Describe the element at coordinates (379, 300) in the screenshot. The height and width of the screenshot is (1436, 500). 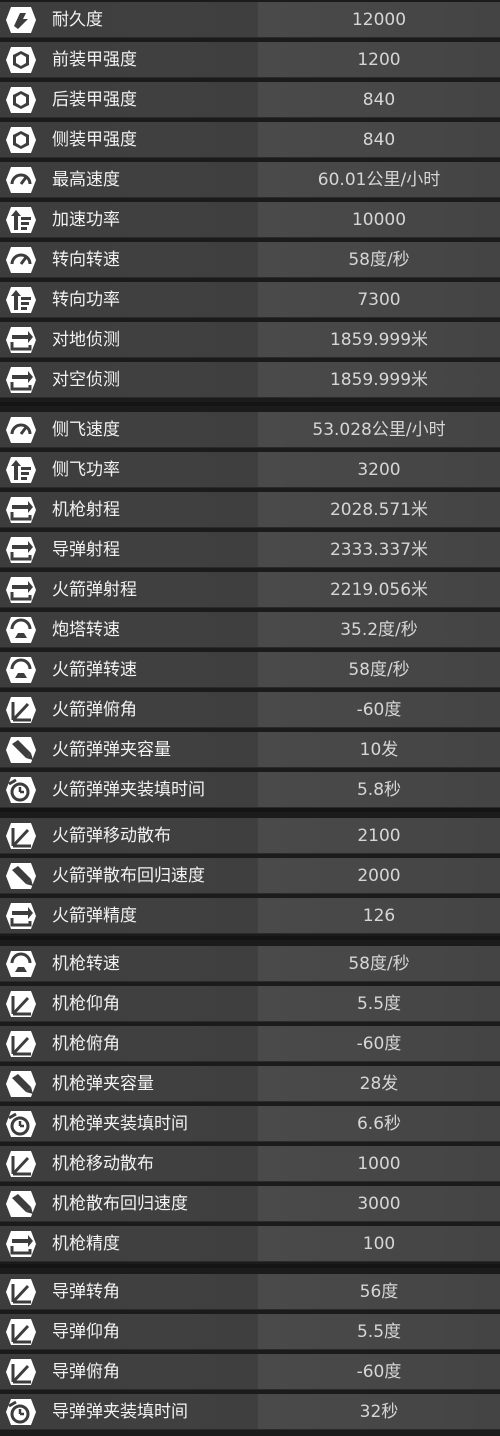
I see `stat-value: 7300` at that location.